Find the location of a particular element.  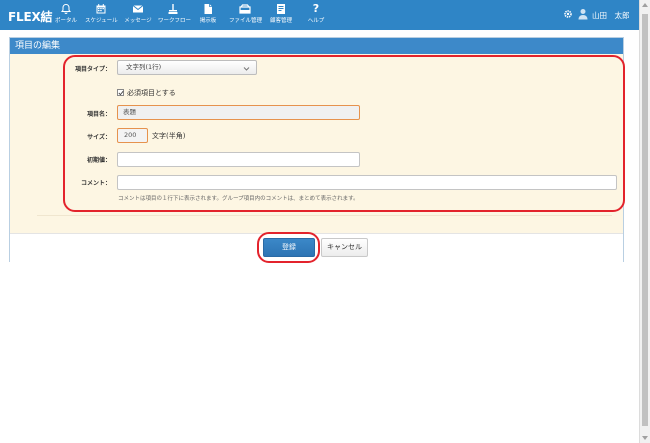

item-name-input: 表題 is located at coordinates (238, 112).